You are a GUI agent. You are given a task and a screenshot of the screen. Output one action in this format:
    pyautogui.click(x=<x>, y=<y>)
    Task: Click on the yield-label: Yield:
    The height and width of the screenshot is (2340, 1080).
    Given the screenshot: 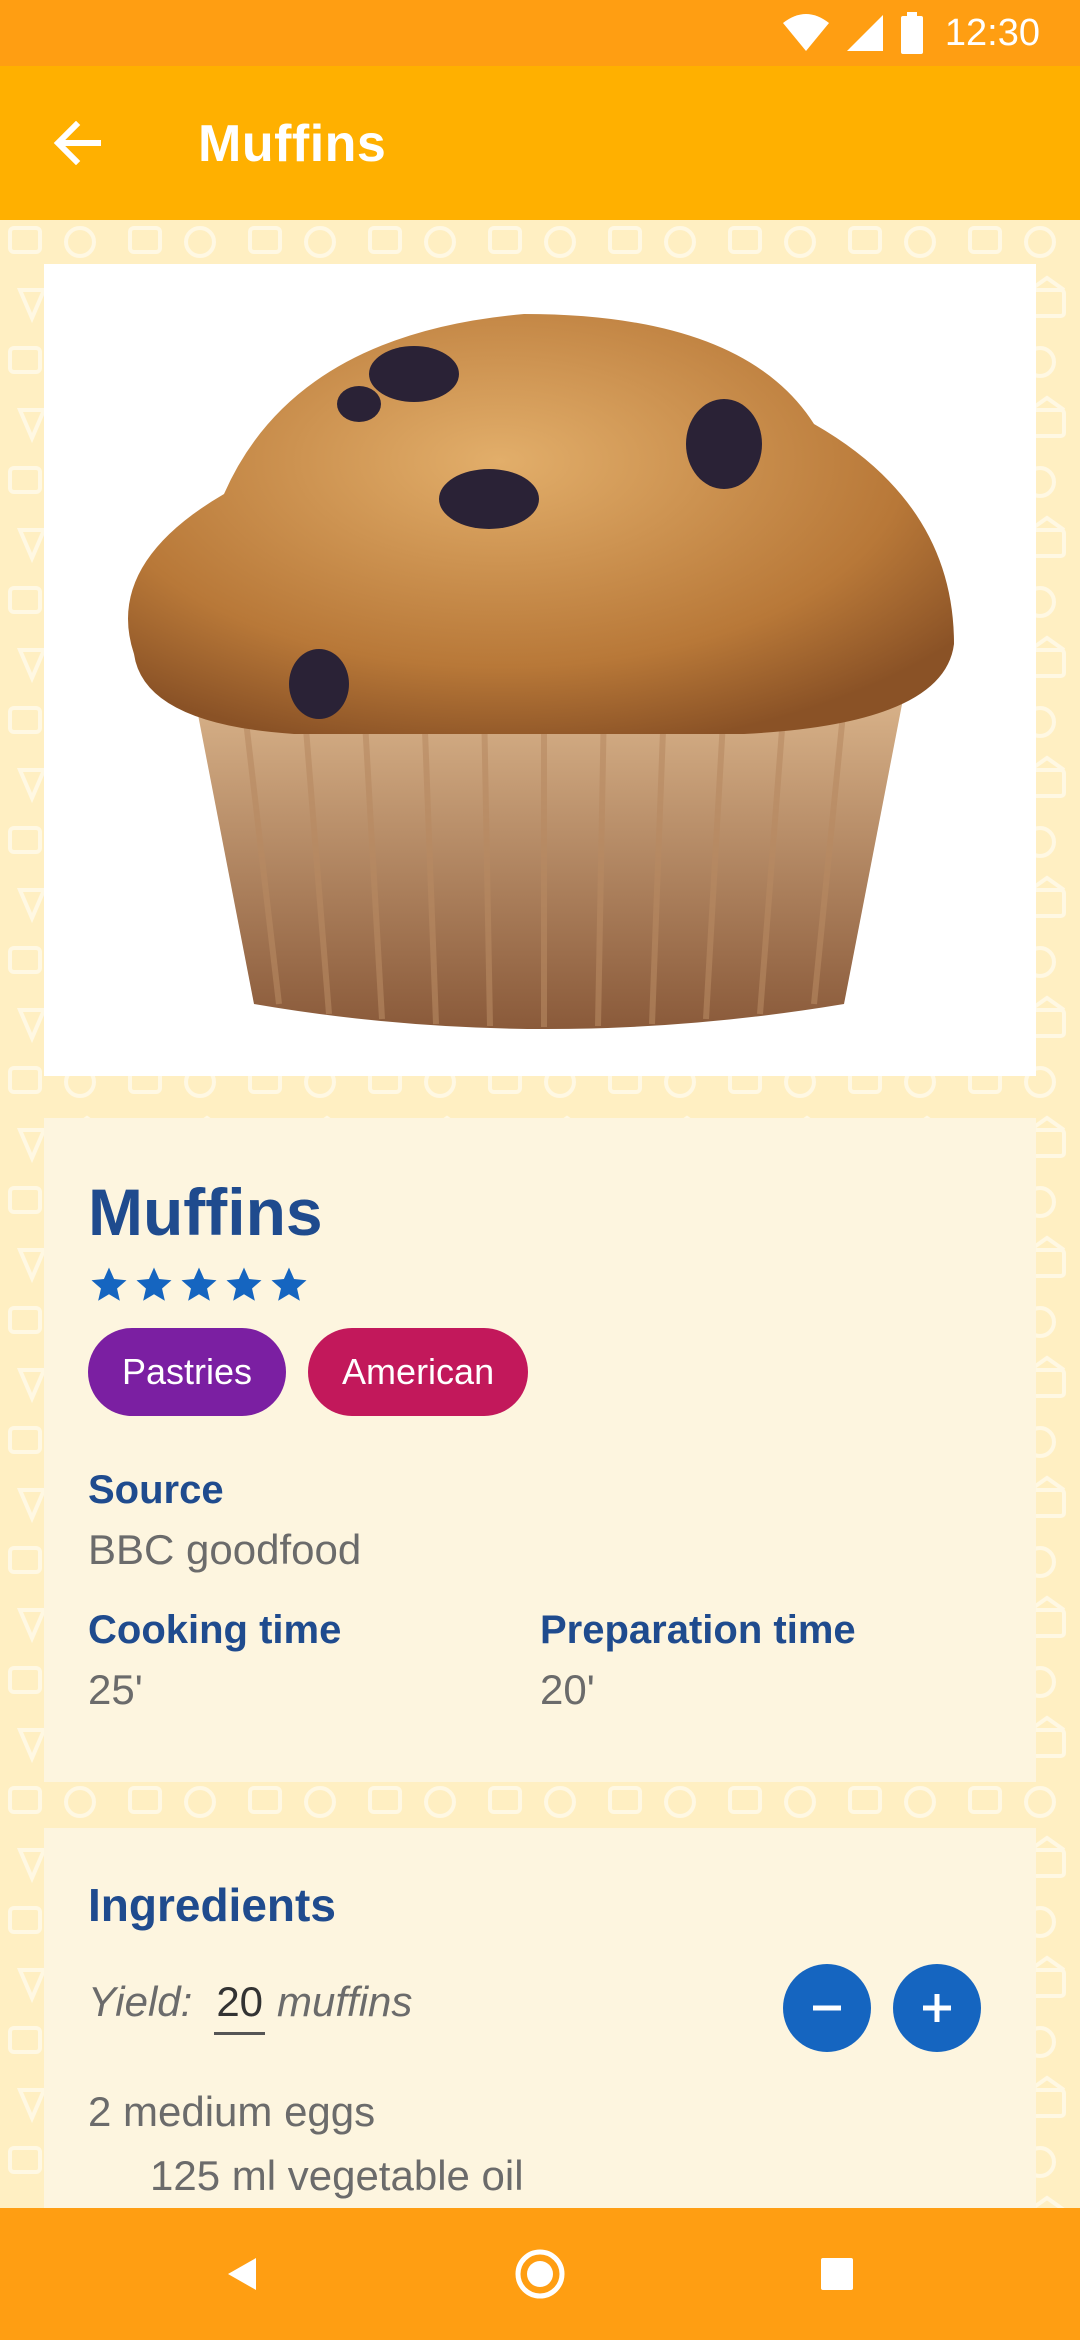 What is the action you would take?
    pyautogui.click(x=140, y=2001)
    